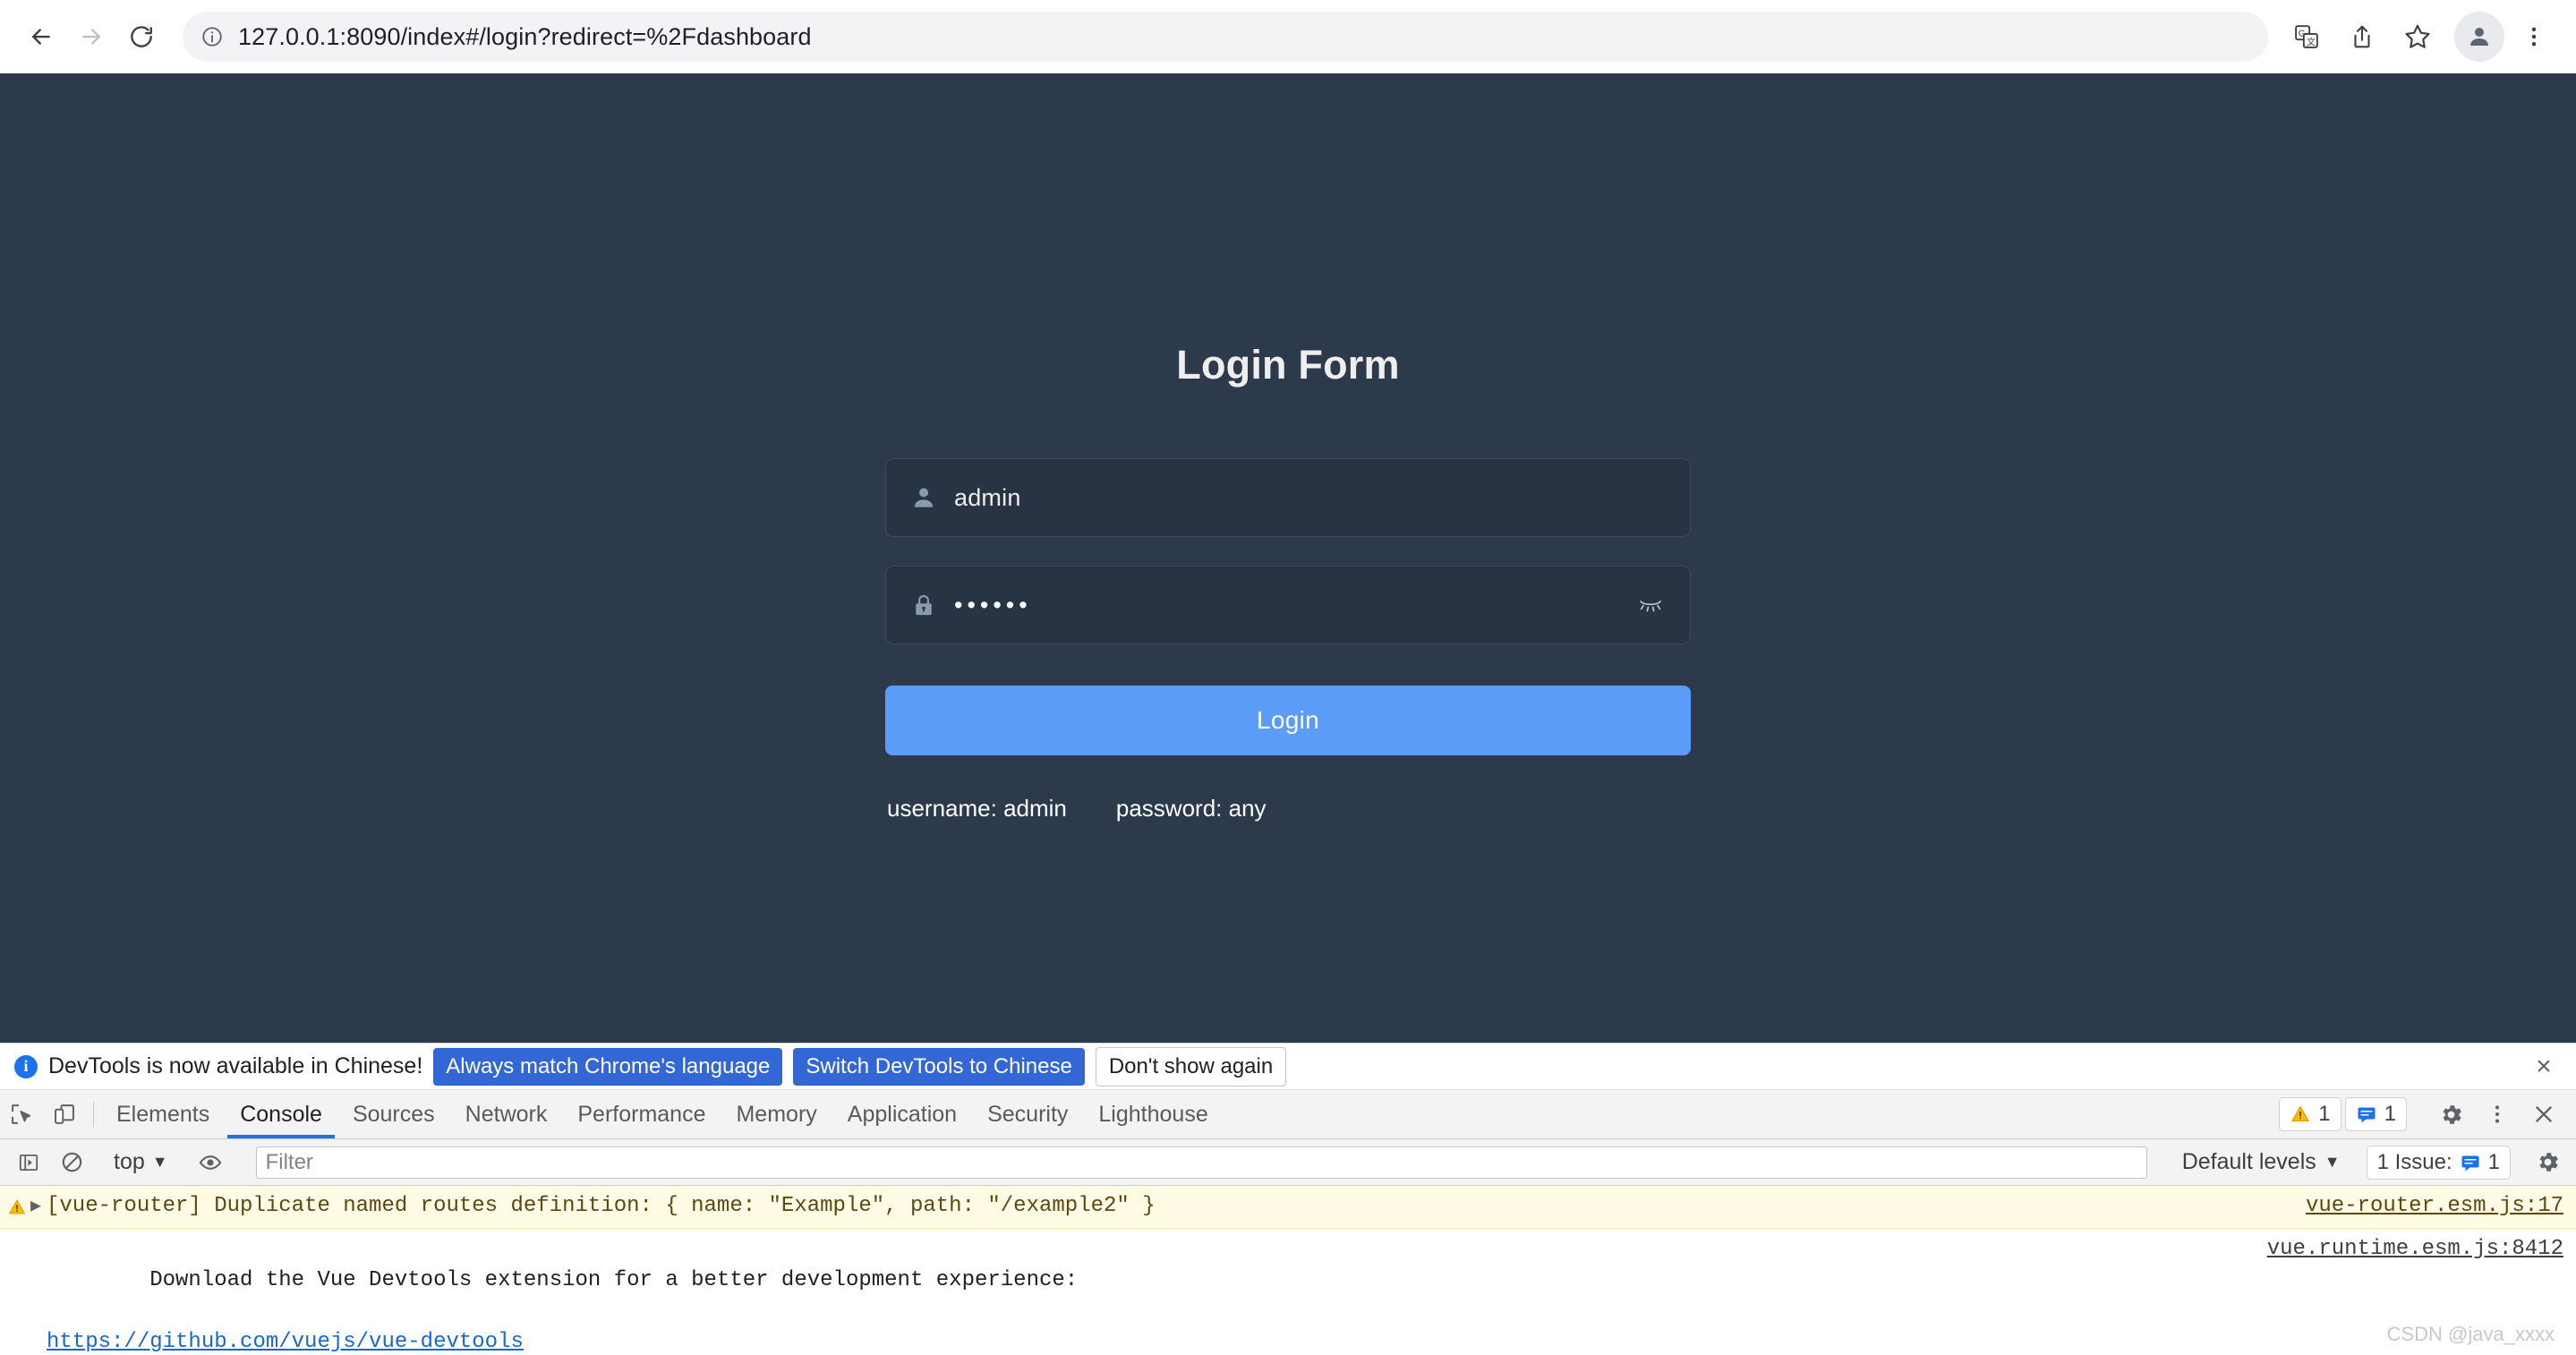  Describe the element at coordinates (993, 604) in the screenshot. I see `password-masked-value: ••••••` at that location.